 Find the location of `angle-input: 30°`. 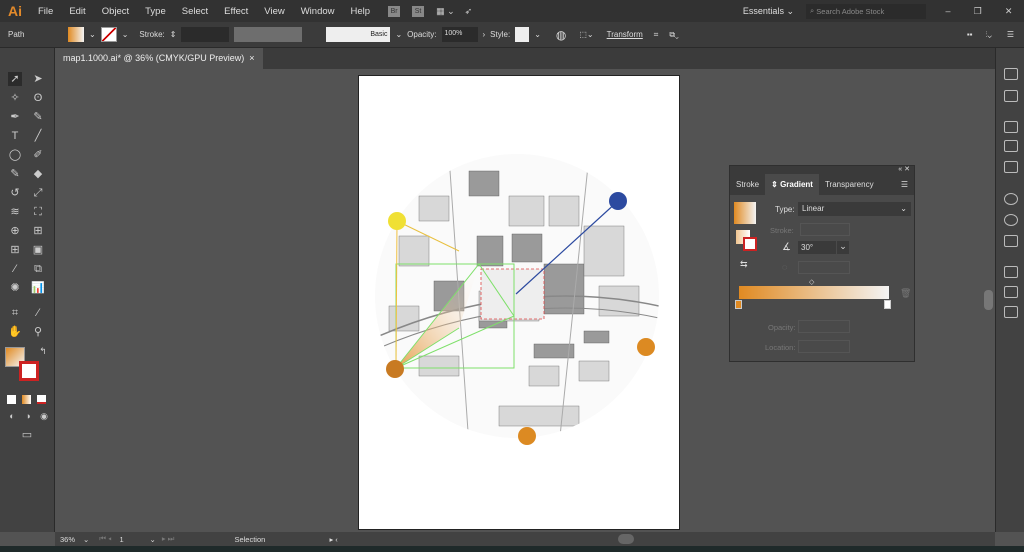

angle-input: 30° is located at coordinates (817, 247).